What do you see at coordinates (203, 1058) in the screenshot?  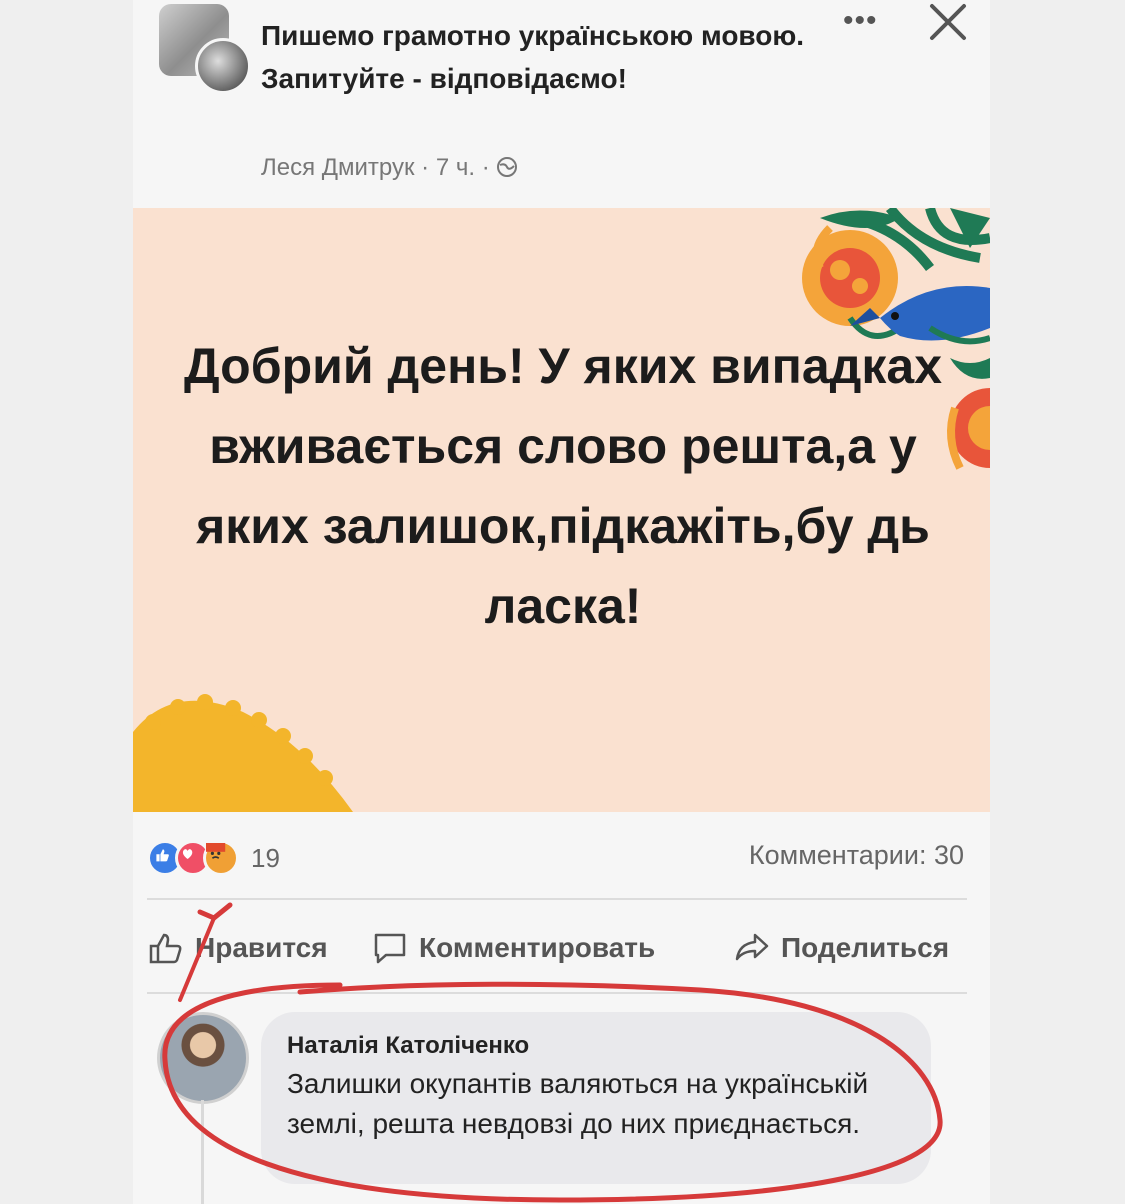 I see `commenter-avatar` at bounding box center [203, 1058].